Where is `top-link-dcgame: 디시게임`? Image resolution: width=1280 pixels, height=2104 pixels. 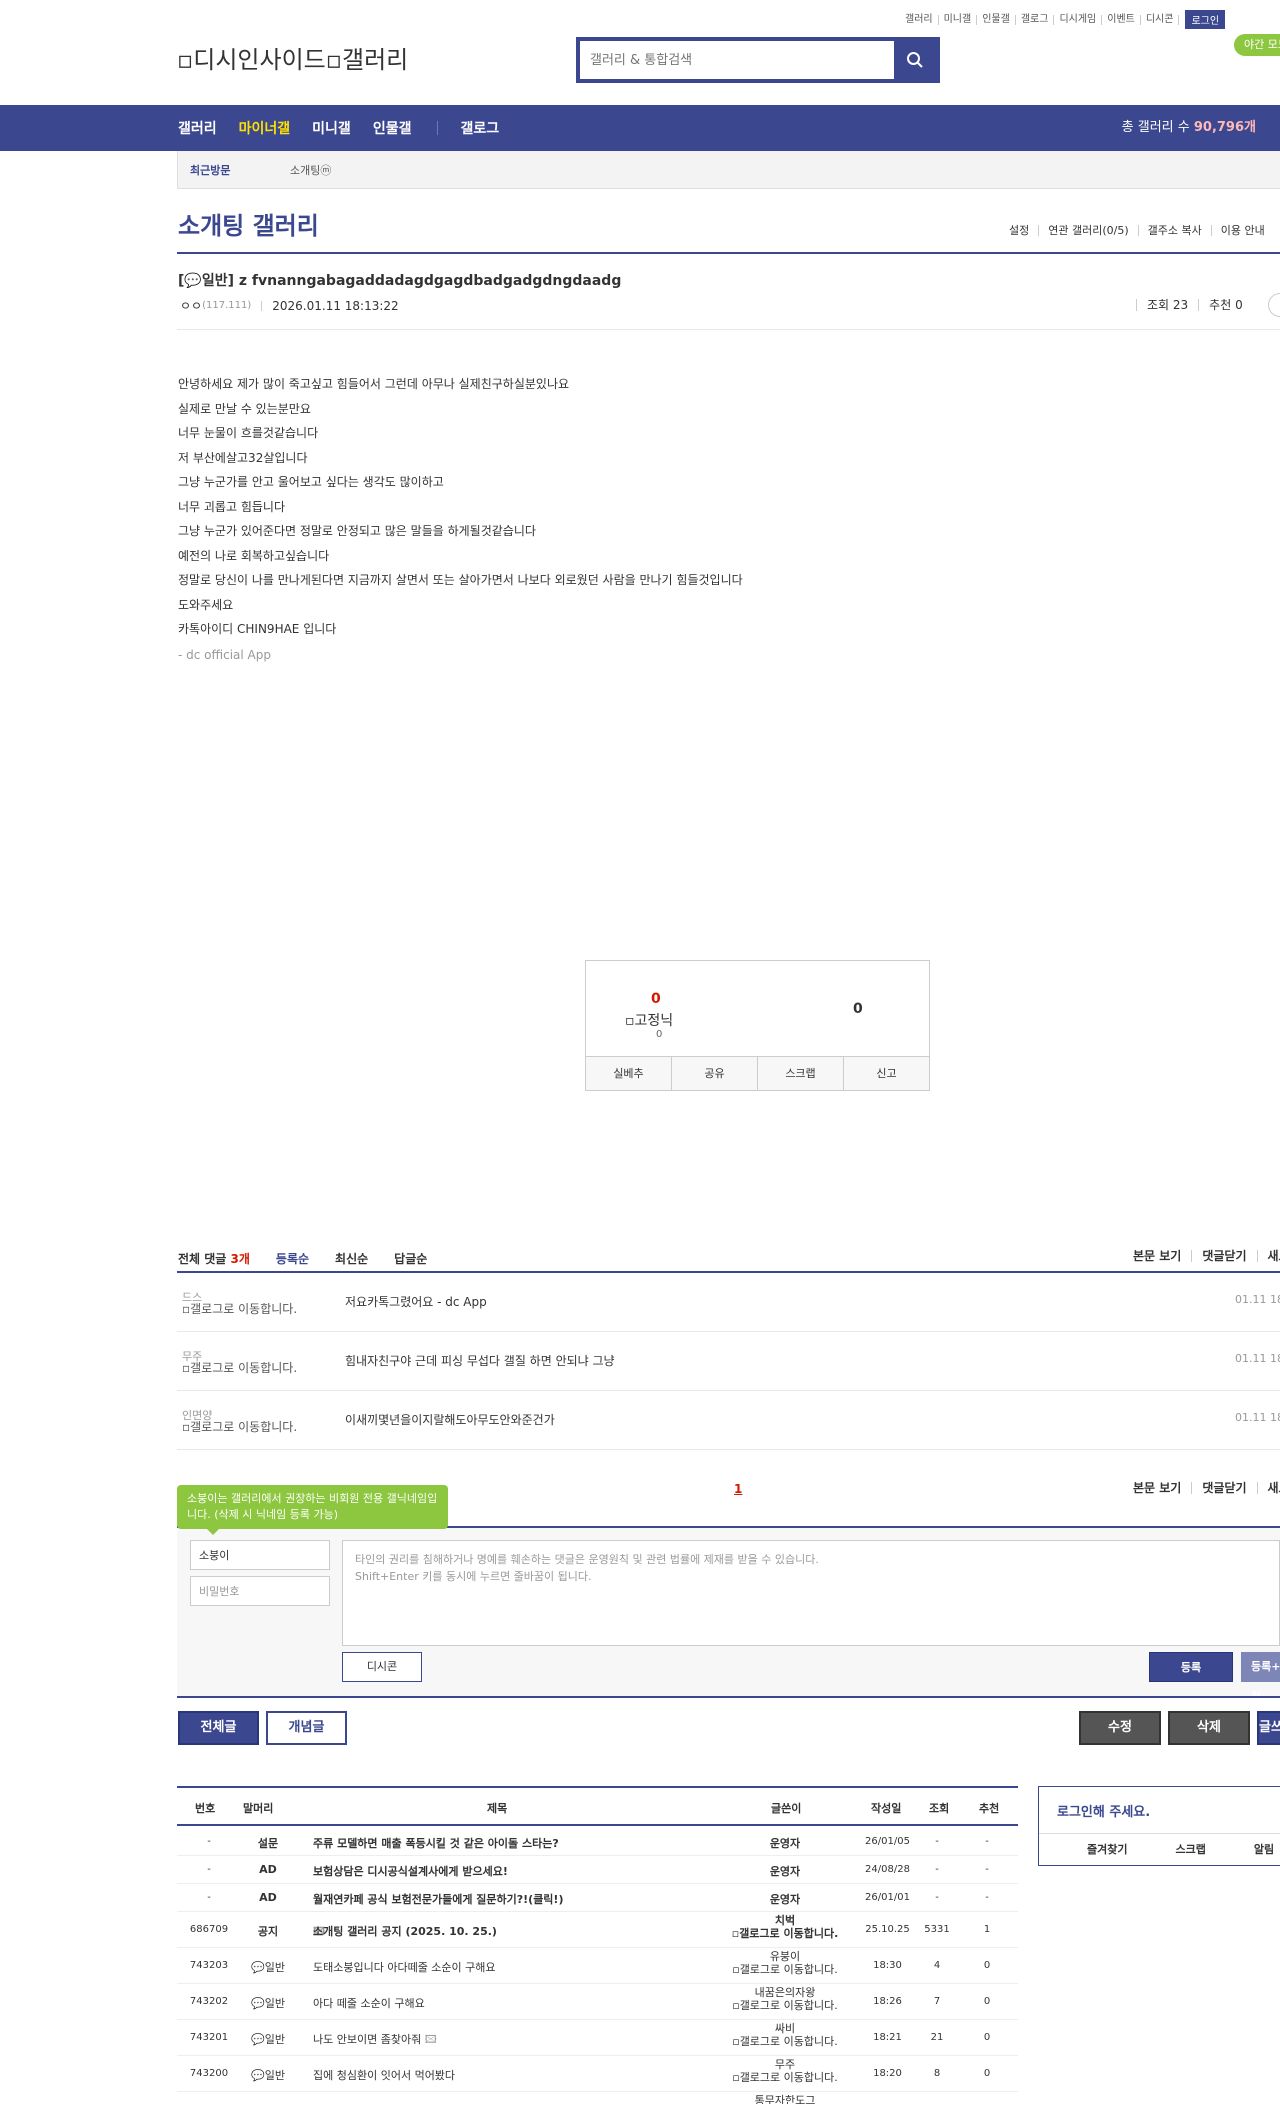 top-link-dcgame: 디시게임 is located at coordinates (1078, 19).